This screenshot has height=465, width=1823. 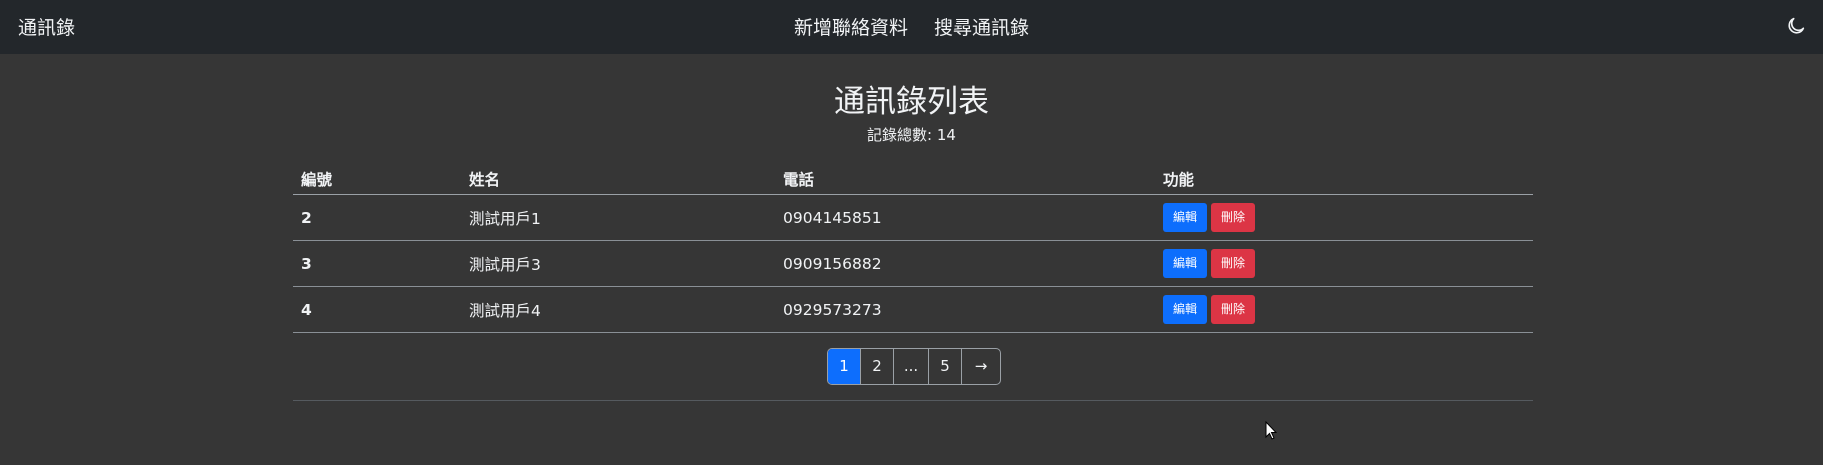 I want to click on record-count: 記錄總數: 14, so click(x=911, y=135).